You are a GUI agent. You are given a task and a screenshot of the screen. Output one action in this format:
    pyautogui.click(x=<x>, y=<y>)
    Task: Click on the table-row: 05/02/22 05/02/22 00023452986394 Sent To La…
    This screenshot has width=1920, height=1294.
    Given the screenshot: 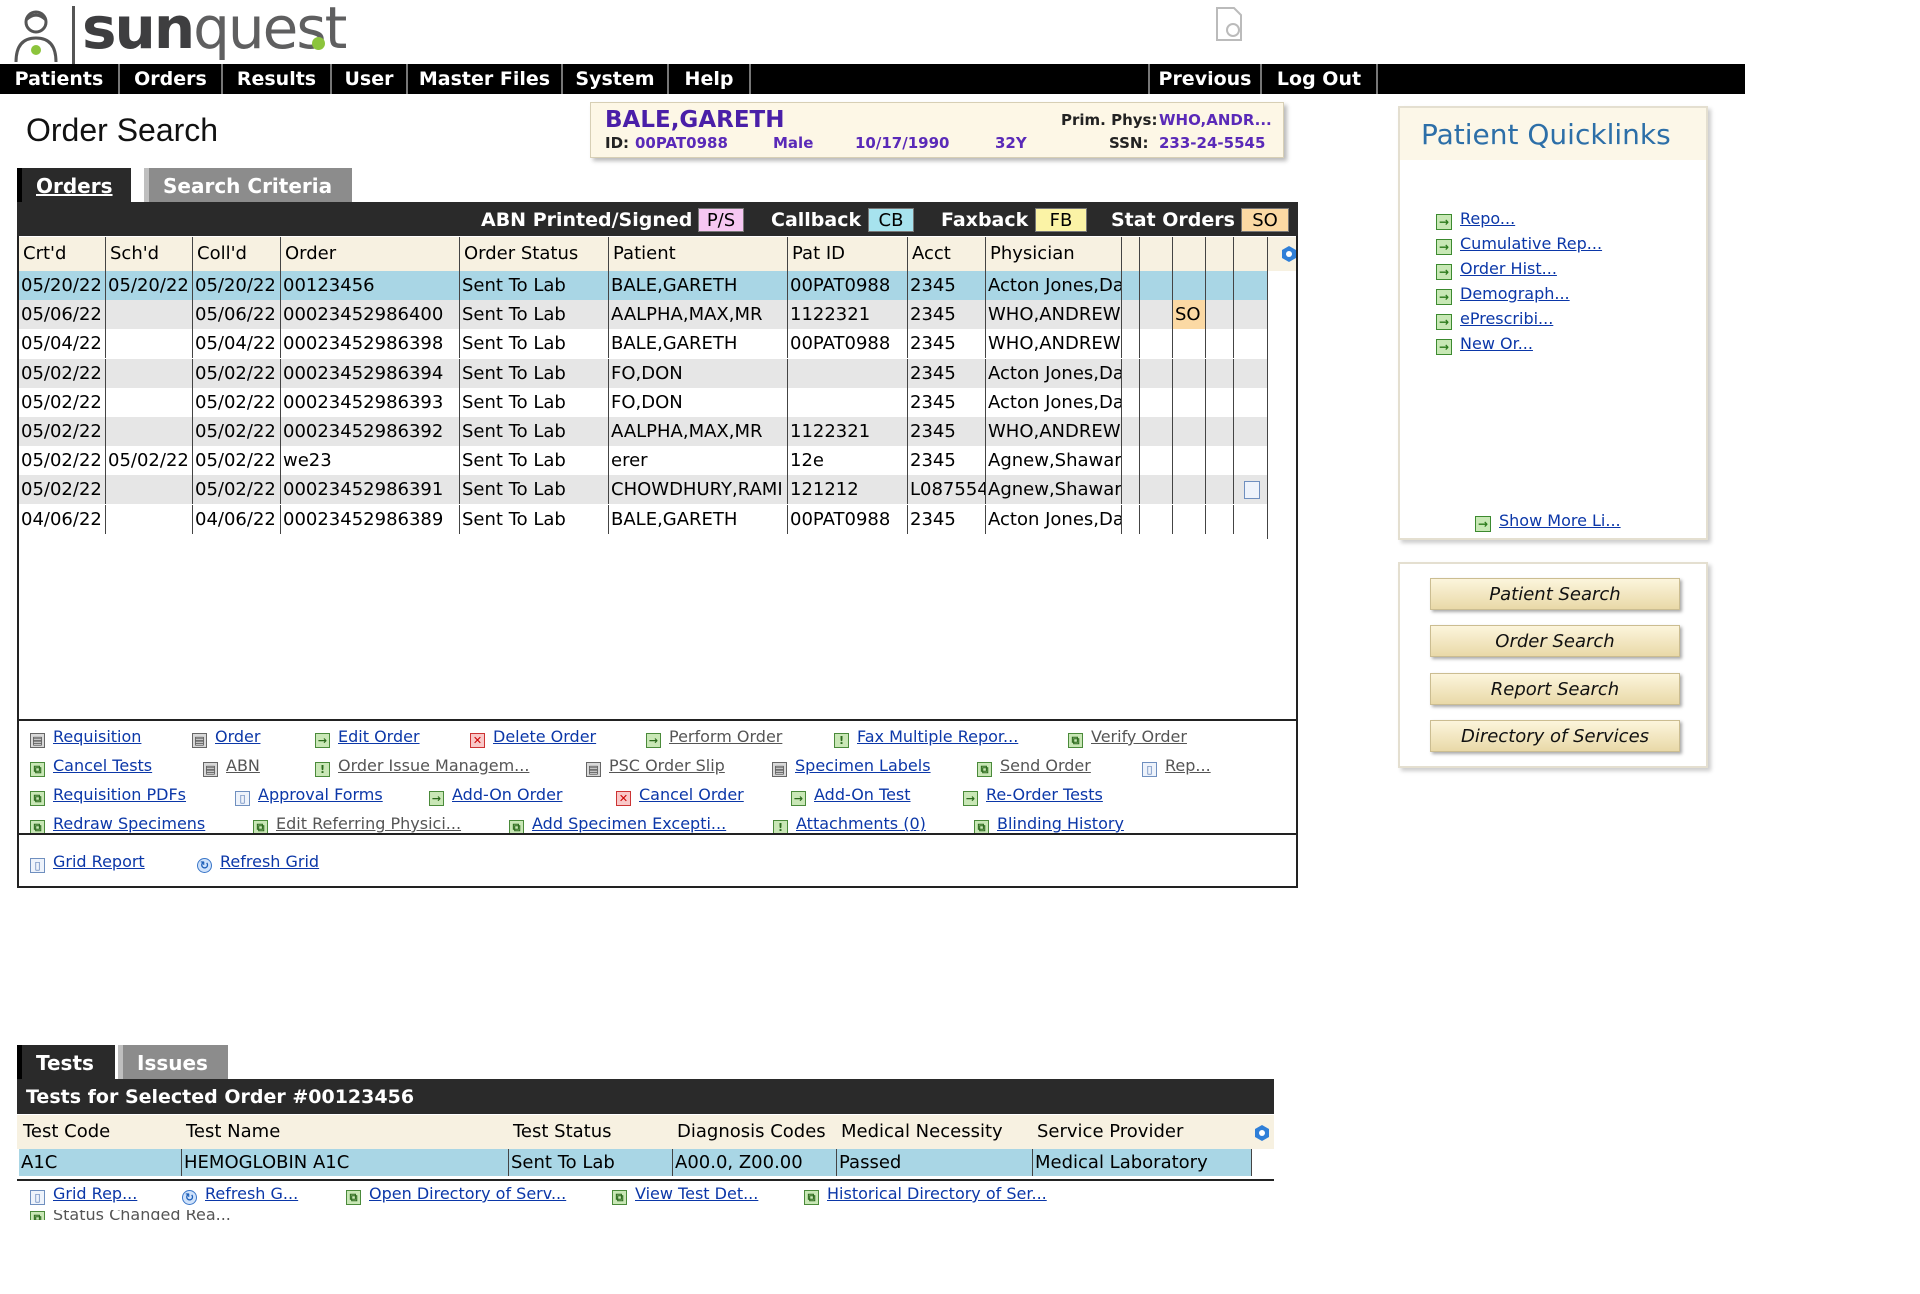 What is the action you would take?
    pyautogui.click(x=643, y=373)
    